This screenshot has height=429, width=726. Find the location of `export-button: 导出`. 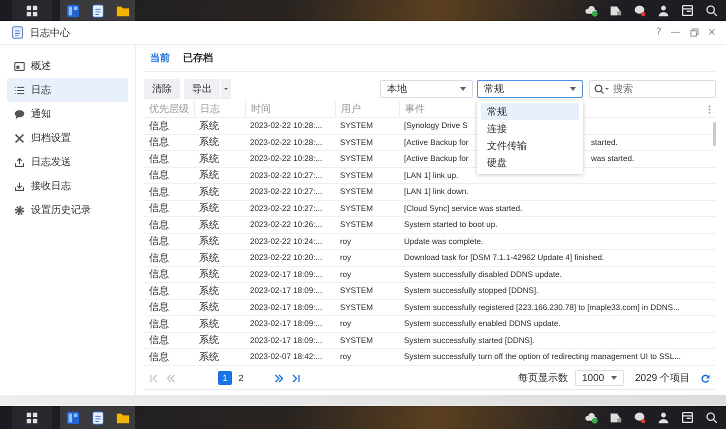

export-button: 导出 is located at coordinates (202, 89).